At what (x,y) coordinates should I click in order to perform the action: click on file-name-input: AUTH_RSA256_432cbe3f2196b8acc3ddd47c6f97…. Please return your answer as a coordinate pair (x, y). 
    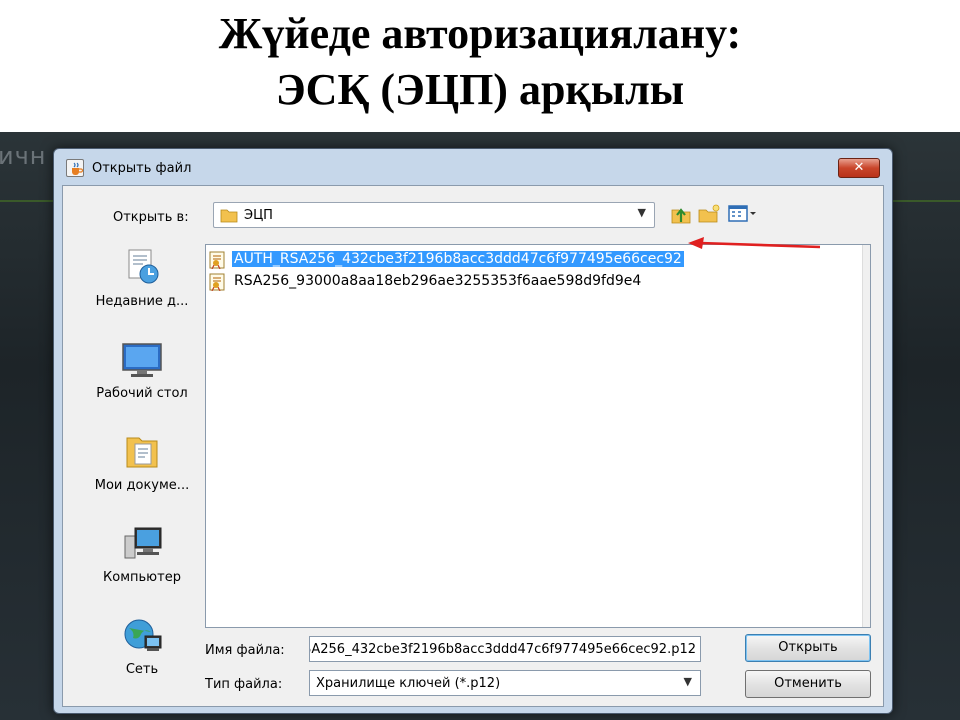
    Looking at the image, I should click on (505, 649).